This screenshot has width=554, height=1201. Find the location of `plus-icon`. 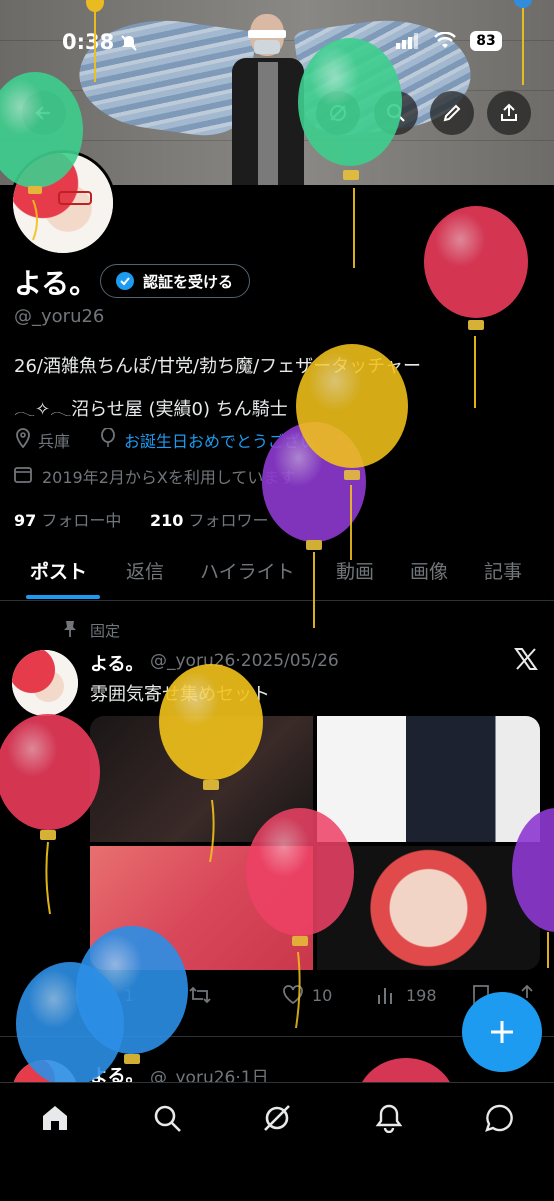

plus-icon is located at coordinates (502, 1032).